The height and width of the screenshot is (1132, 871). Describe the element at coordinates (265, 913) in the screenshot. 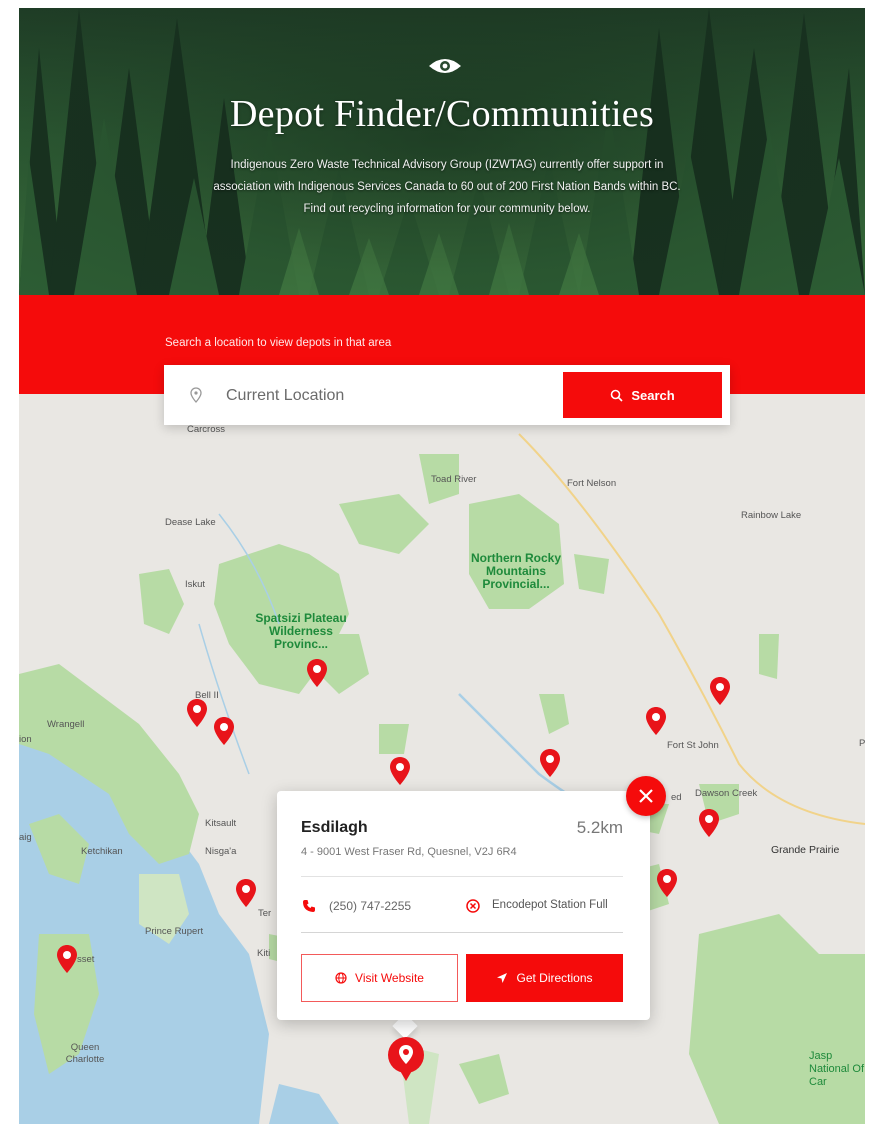

I see `place-ter: Ter` at that location.